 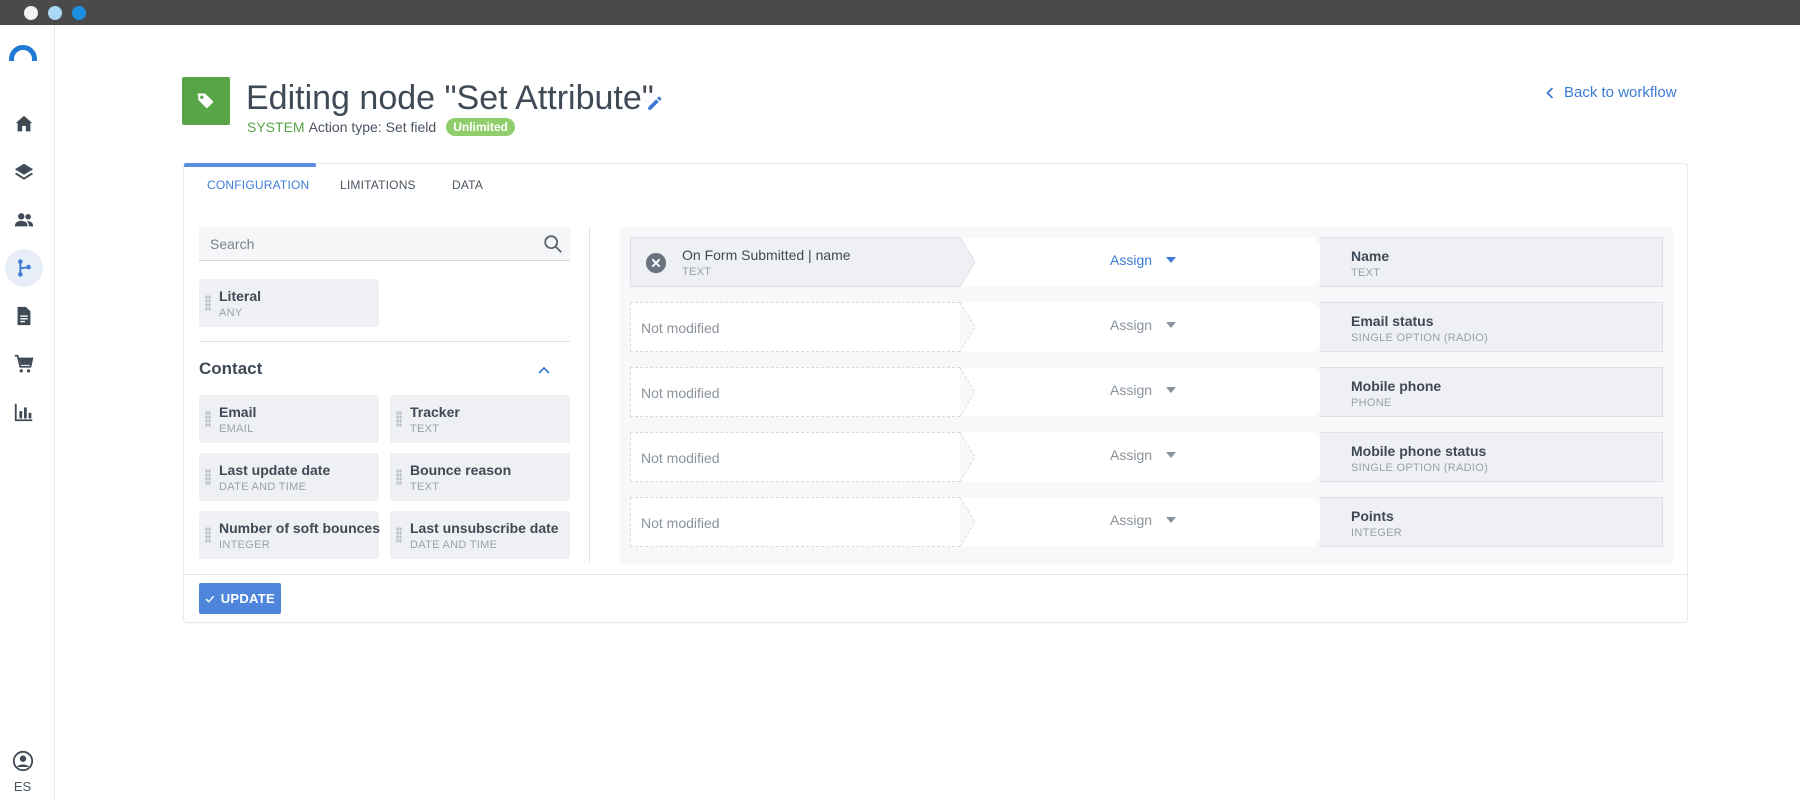 I want to click on system-label: SYSTEM, so click(x=276, y=127).